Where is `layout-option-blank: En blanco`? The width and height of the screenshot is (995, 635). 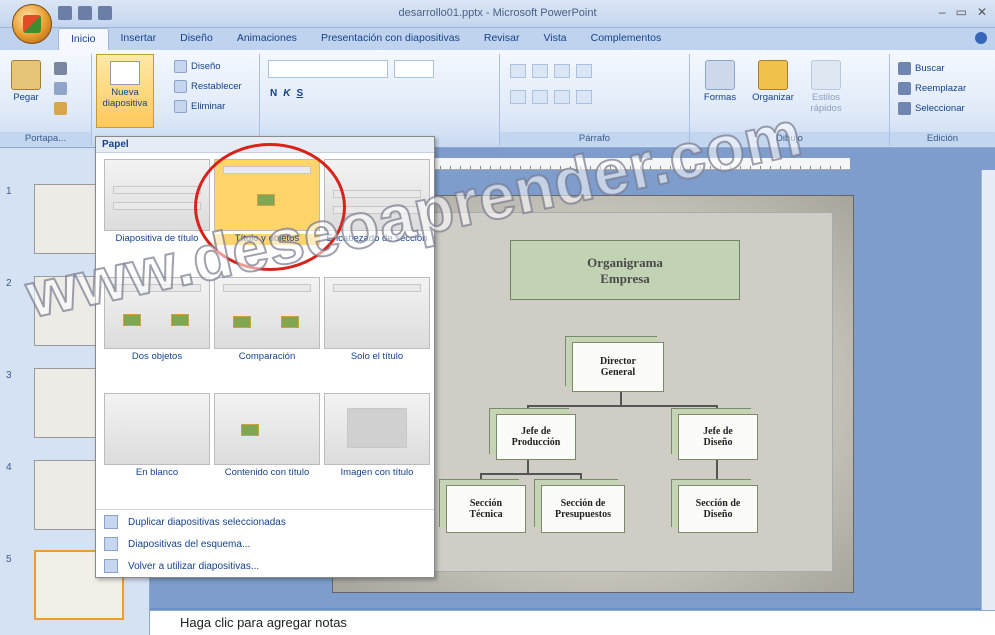 layout-option-blank: En blanco is located at coordinates (157, 436).